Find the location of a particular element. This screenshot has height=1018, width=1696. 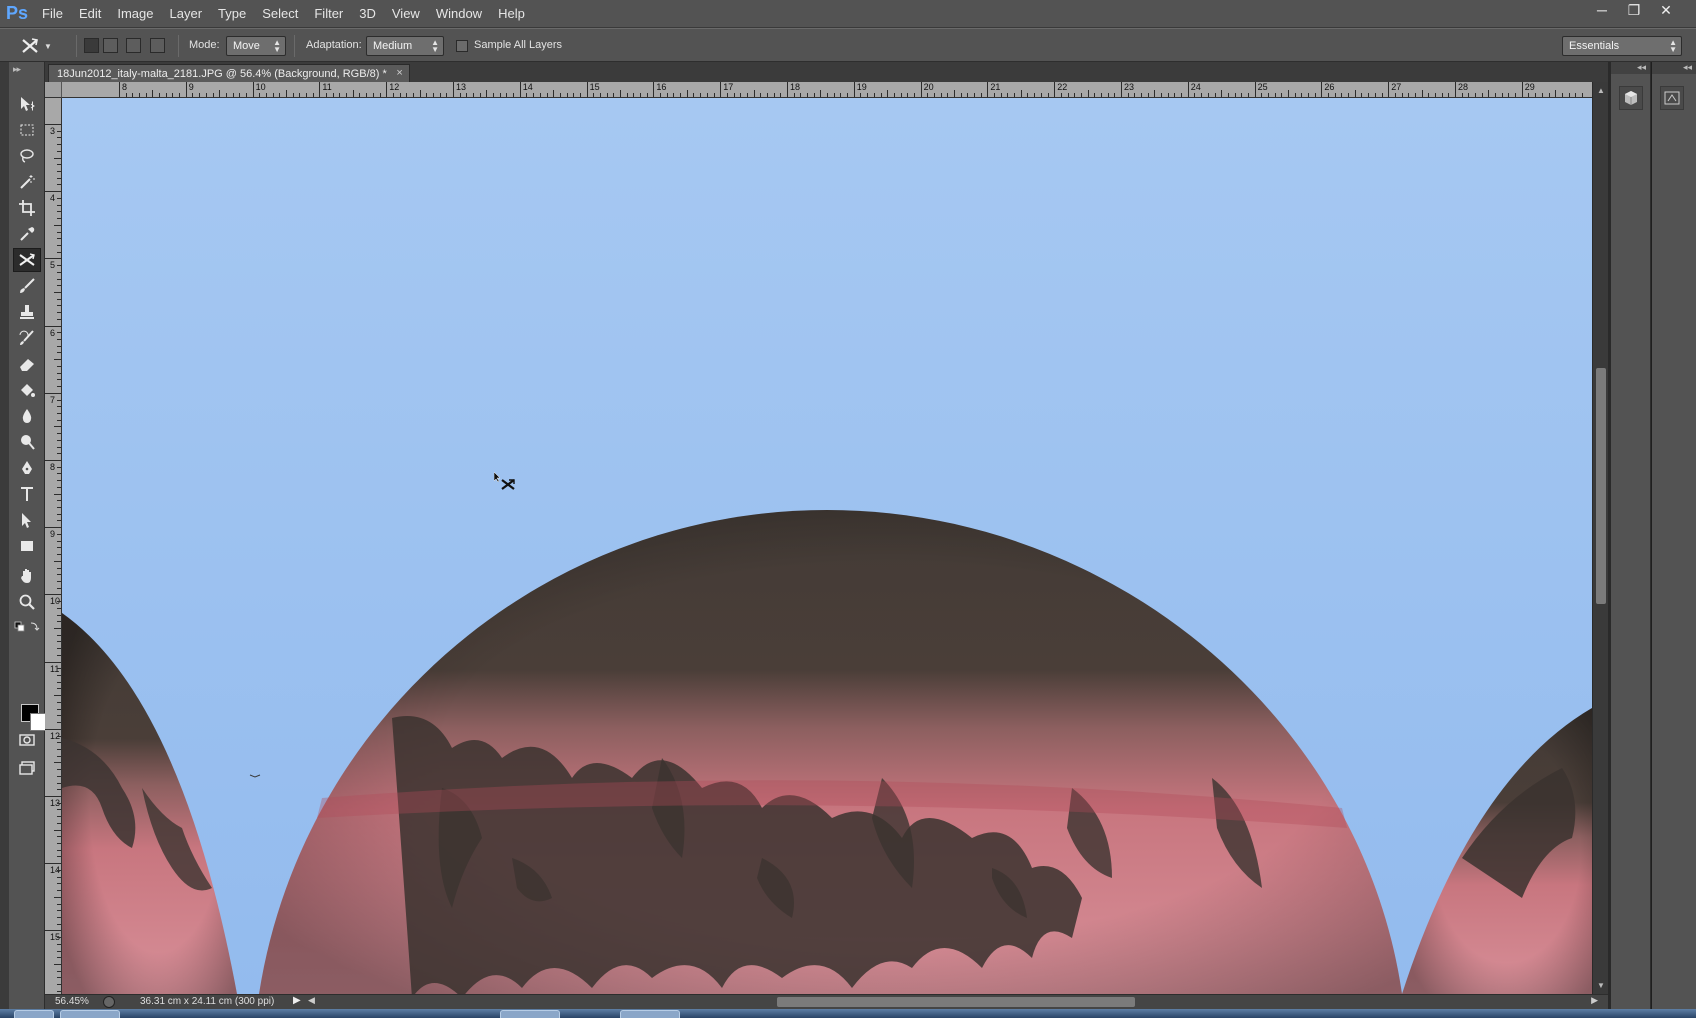

adaptation-select: Medium ▲ ▼ is located at coordinates (405, 46).